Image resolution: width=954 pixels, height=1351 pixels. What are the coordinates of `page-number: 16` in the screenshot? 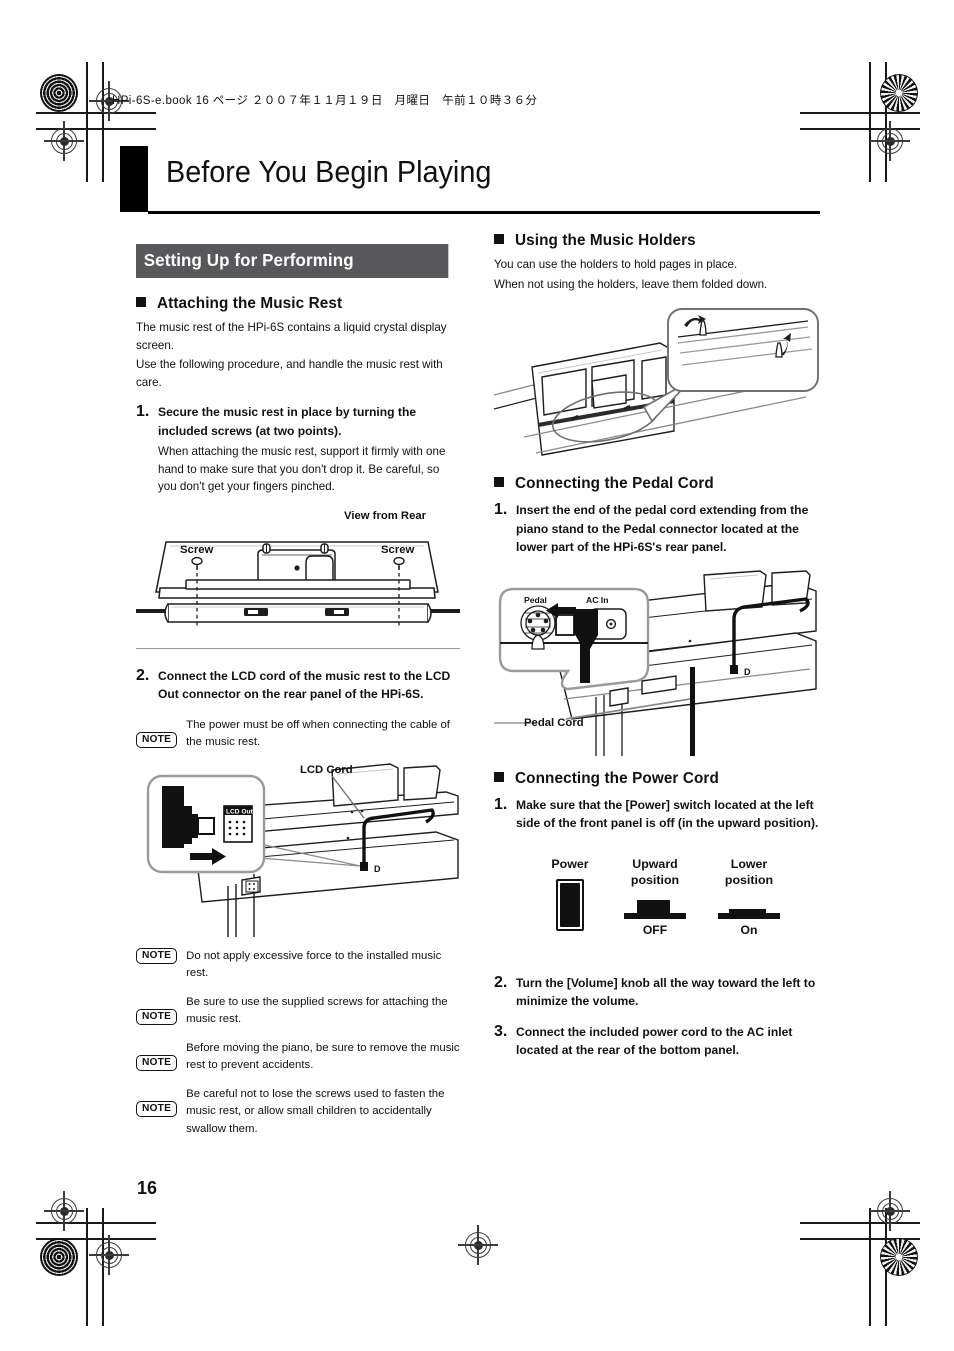 It's located at (147, 1188).